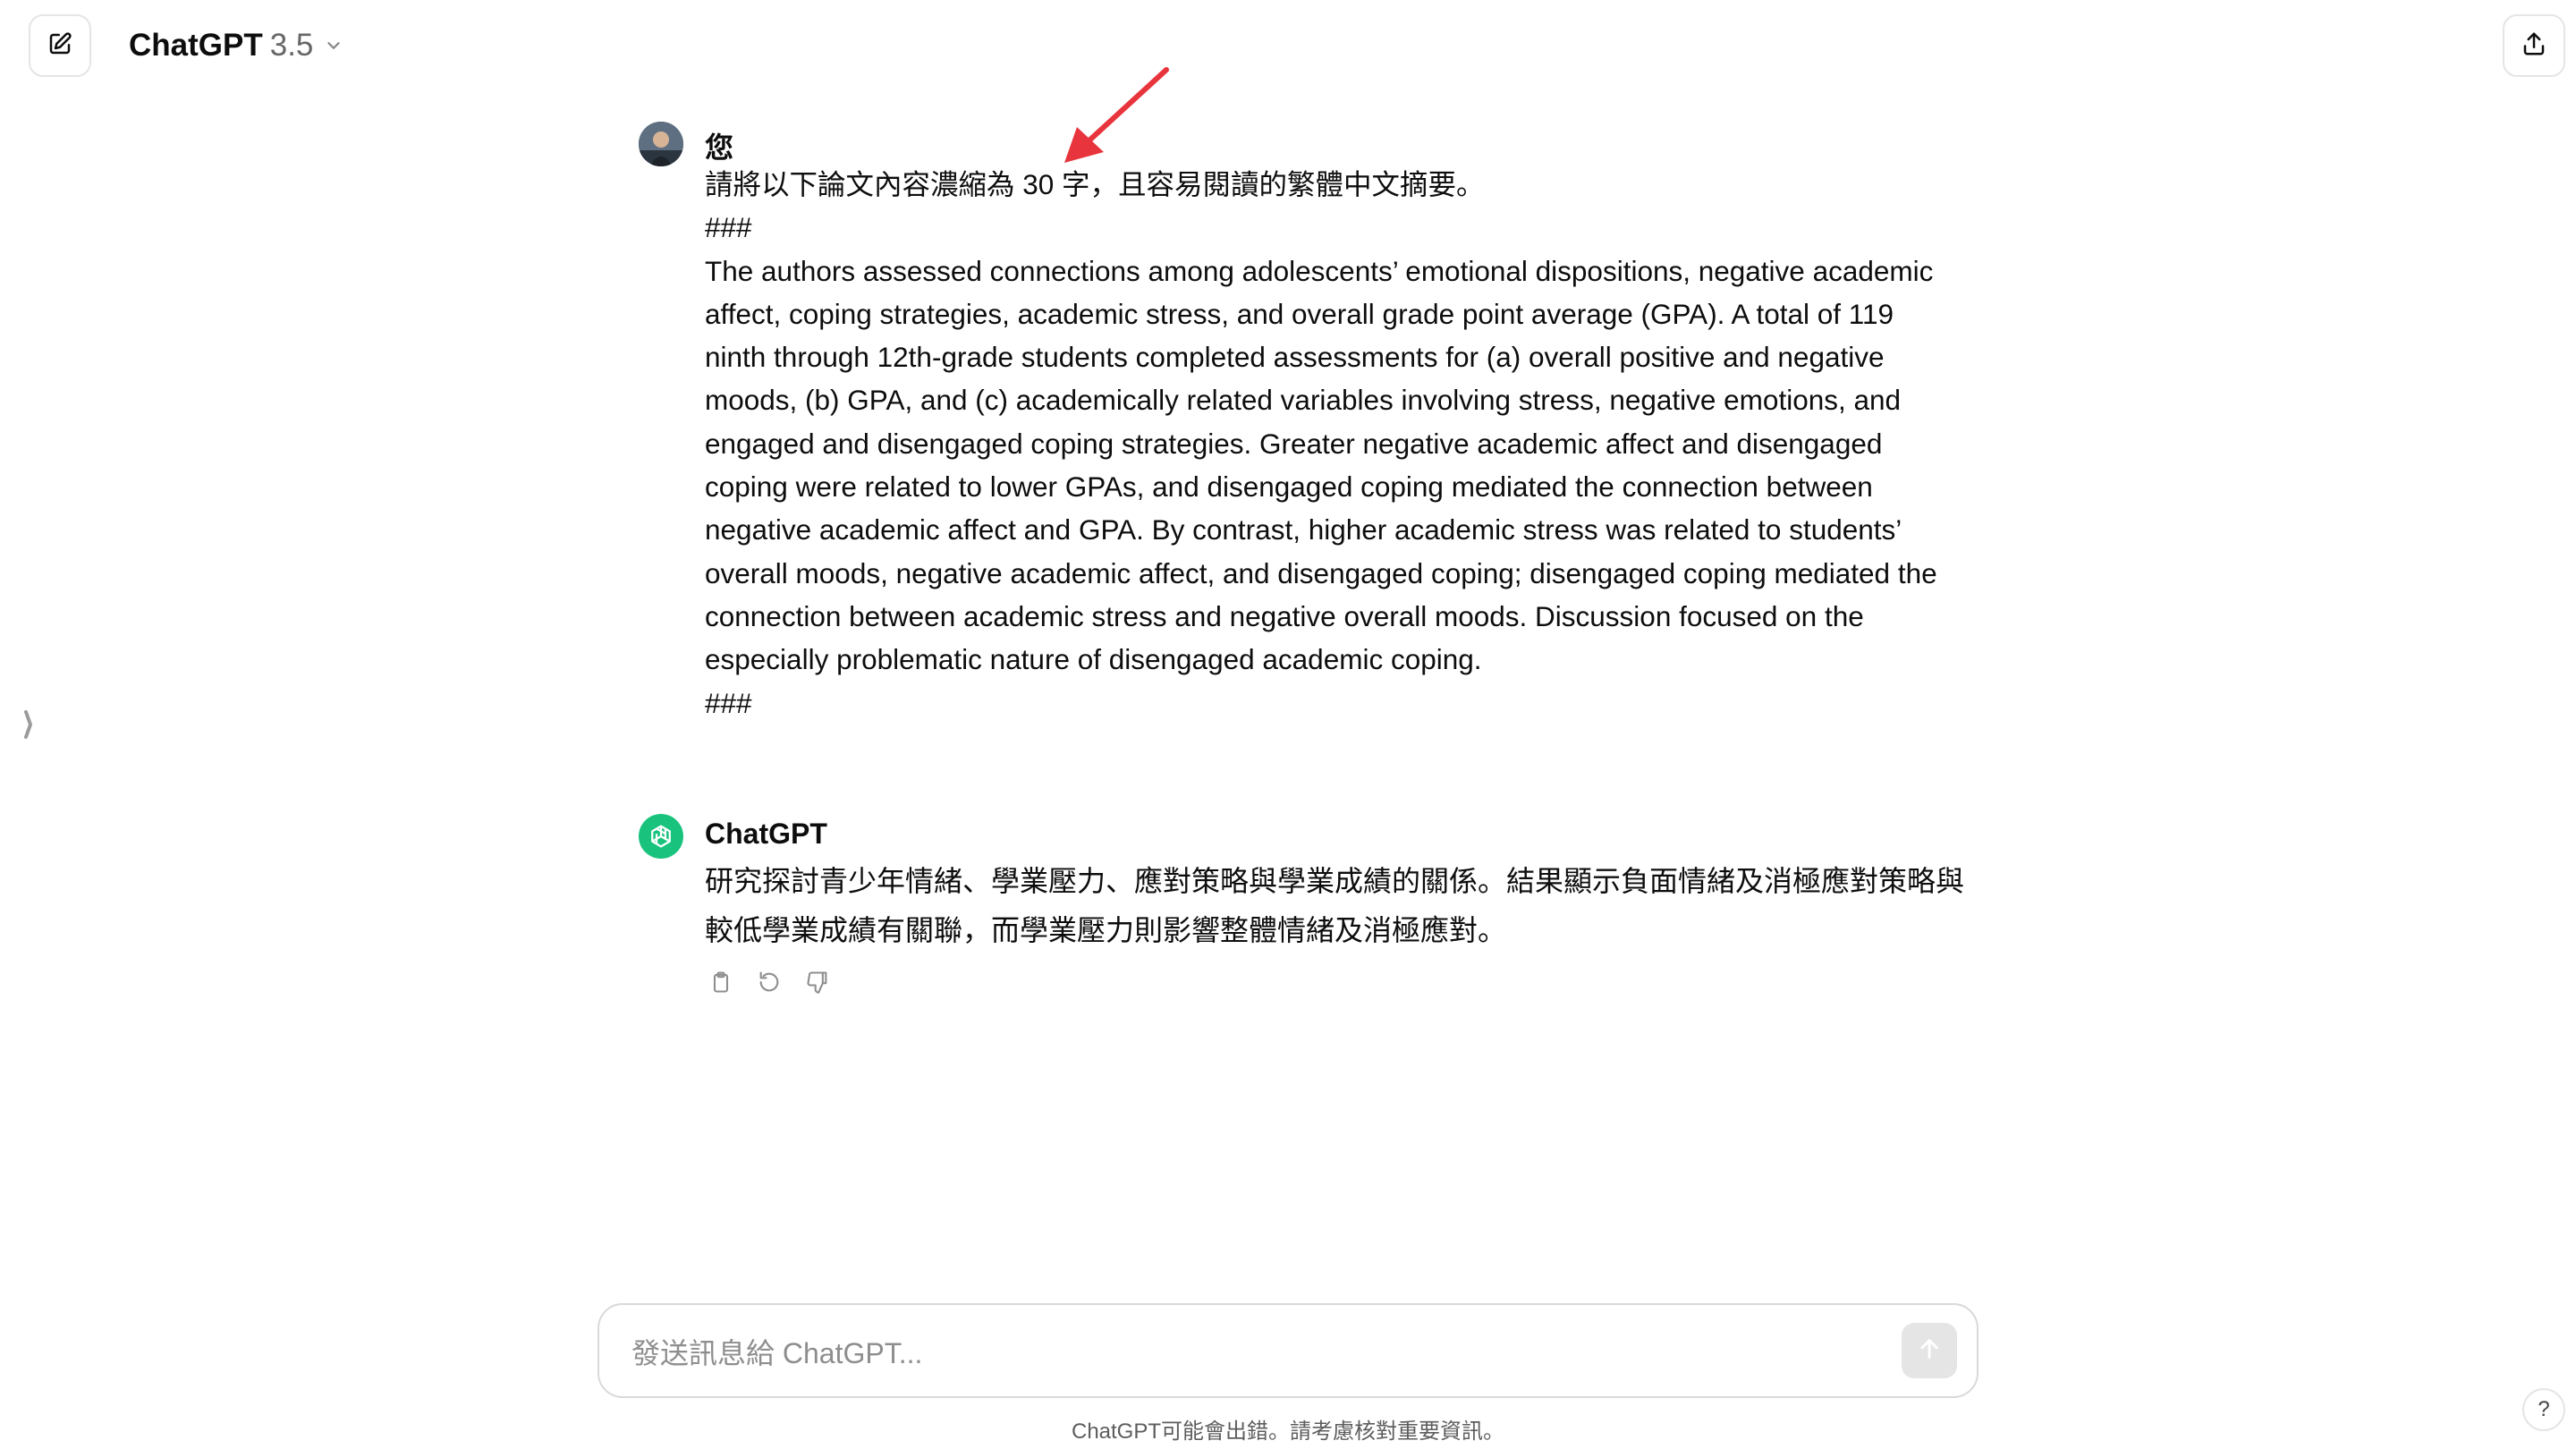 This screenshot has width=2576, height=1449. I want to click on model-selector: ChatGPT 3.5, so click(236, 45).